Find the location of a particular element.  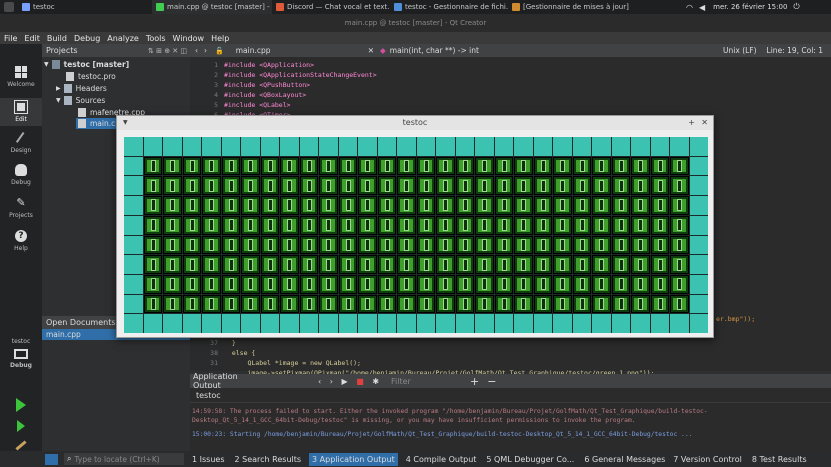

add-icon: + is located at coordinates (474, 381).